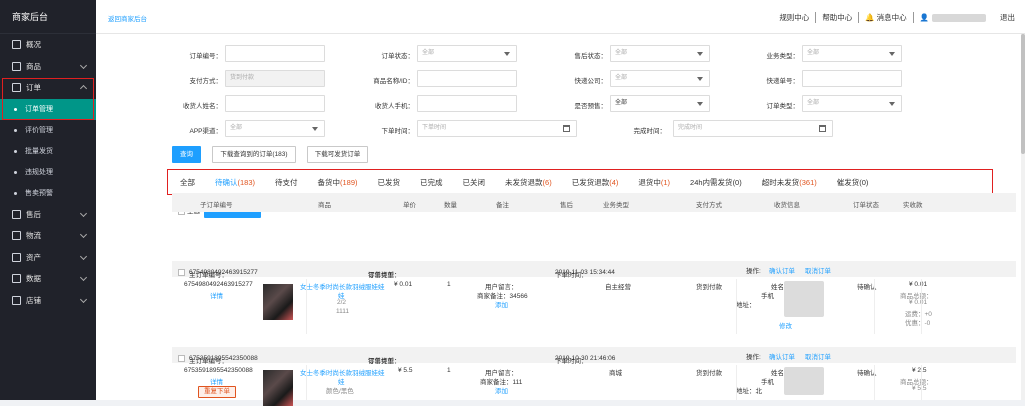  I want to click on sidebar-item-store: 店铺, so click(48, 301).